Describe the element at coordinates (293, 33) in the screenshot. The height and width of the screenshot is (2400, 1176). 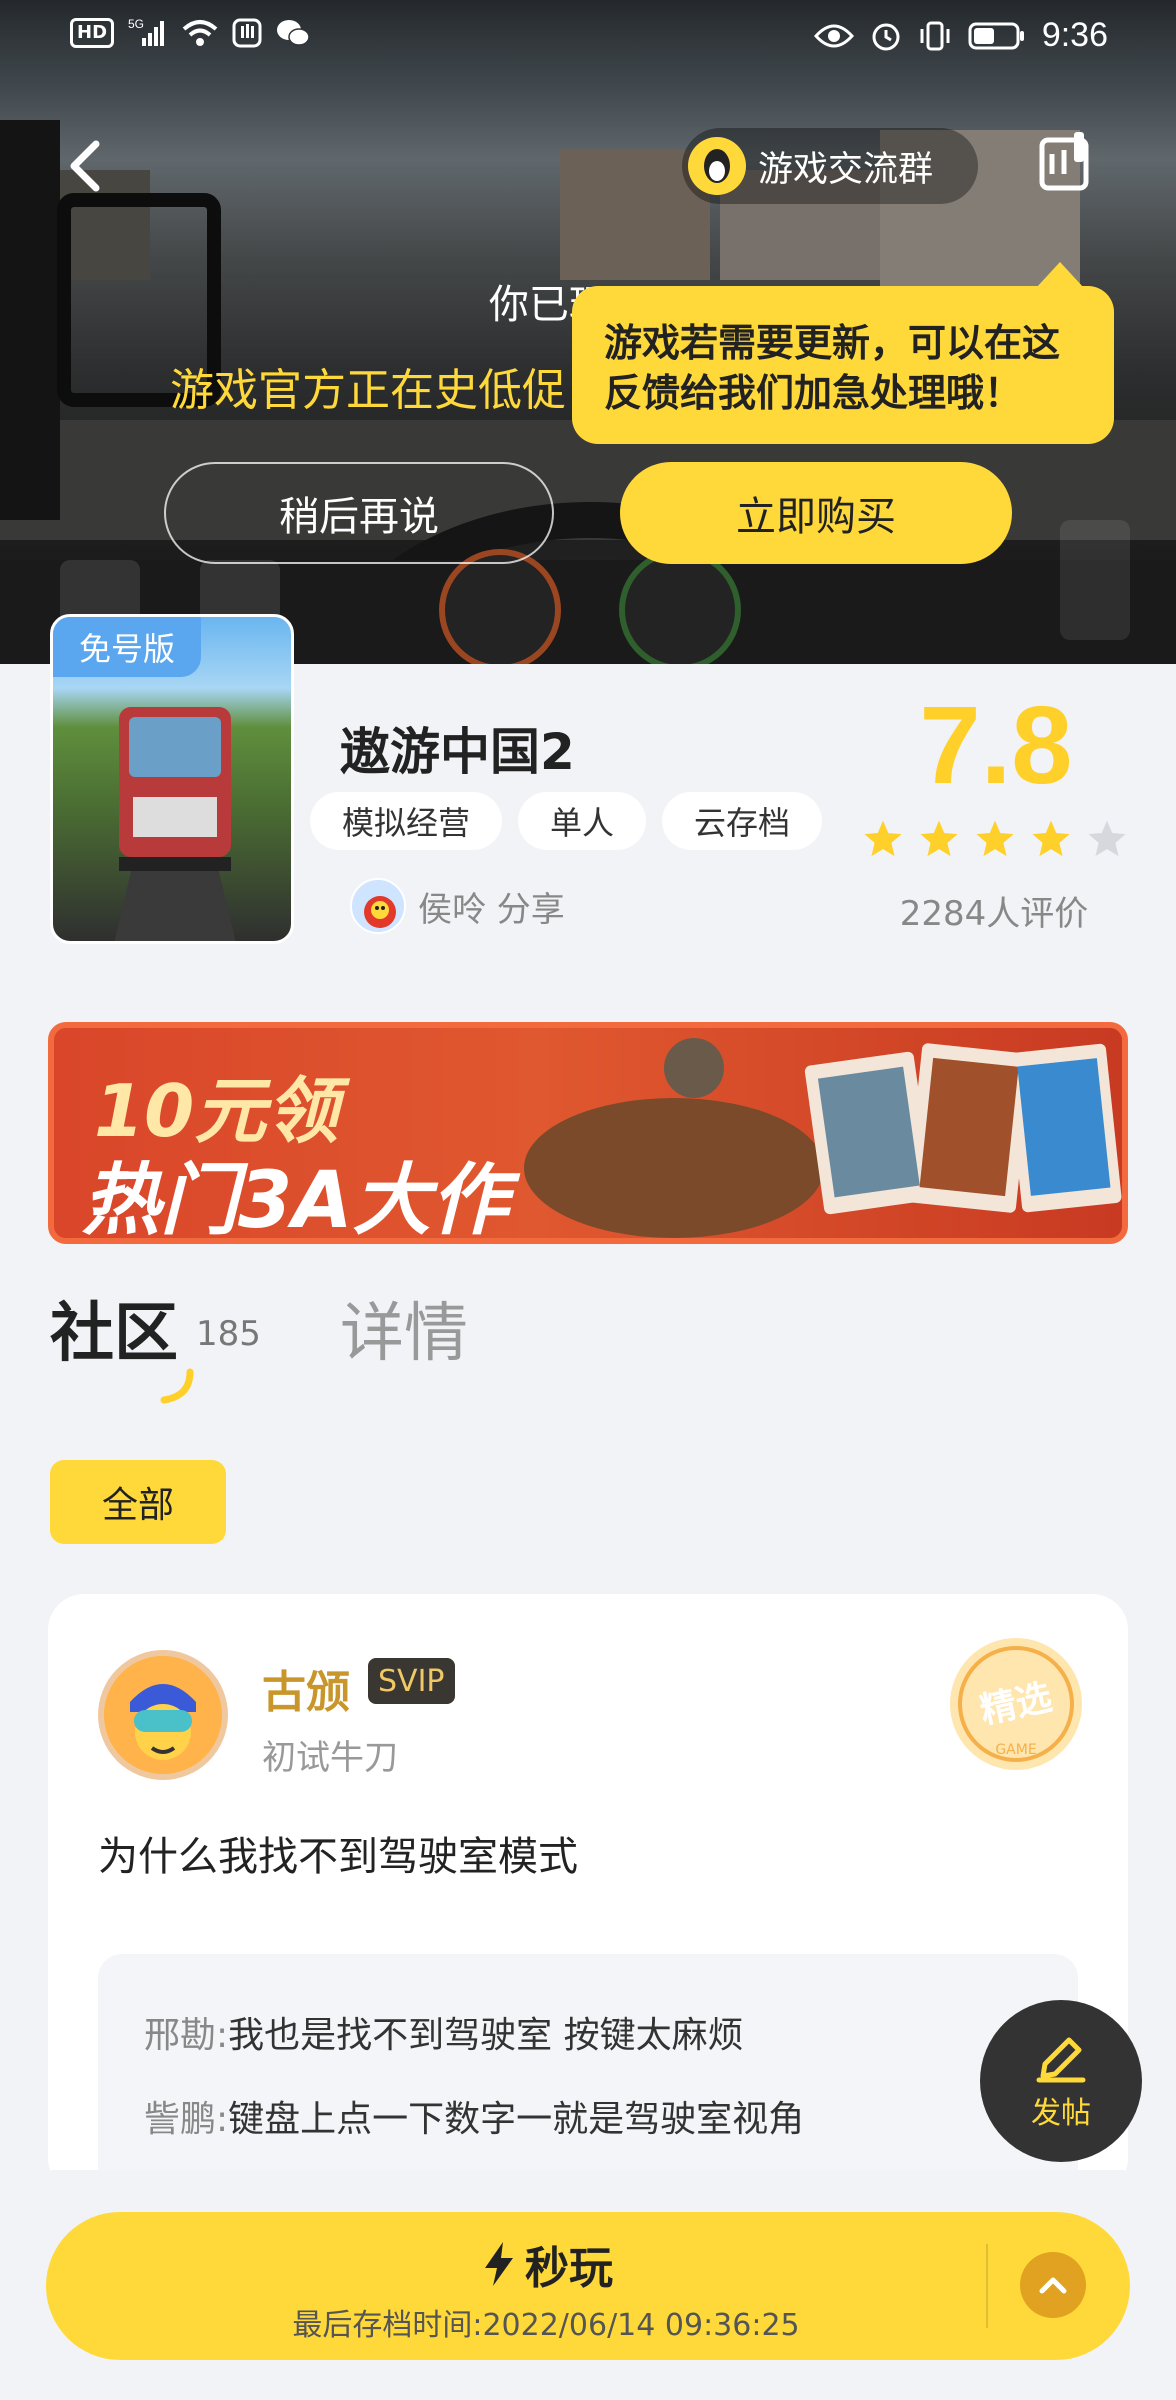
I see `wechat-icon` at that location.